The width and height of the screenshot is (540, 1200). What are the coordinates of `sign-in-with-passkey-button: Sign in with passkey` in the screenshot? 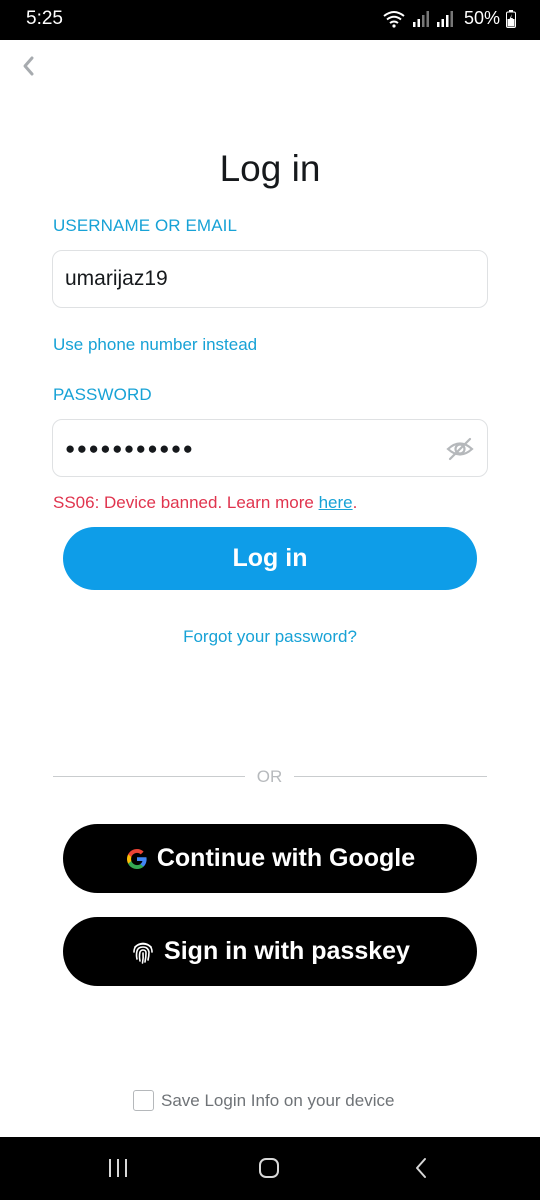 It's located at (270, 951).